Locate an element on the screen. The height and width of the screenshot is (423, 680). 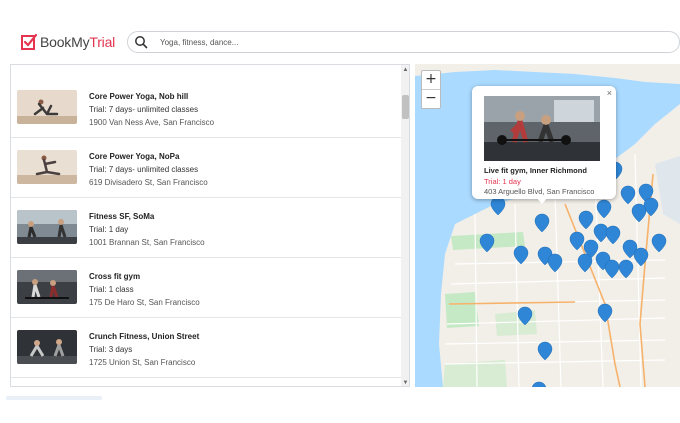
listing-address: 1900 Van Ness Ave, San Francisco is located at coordinates (152, 122).